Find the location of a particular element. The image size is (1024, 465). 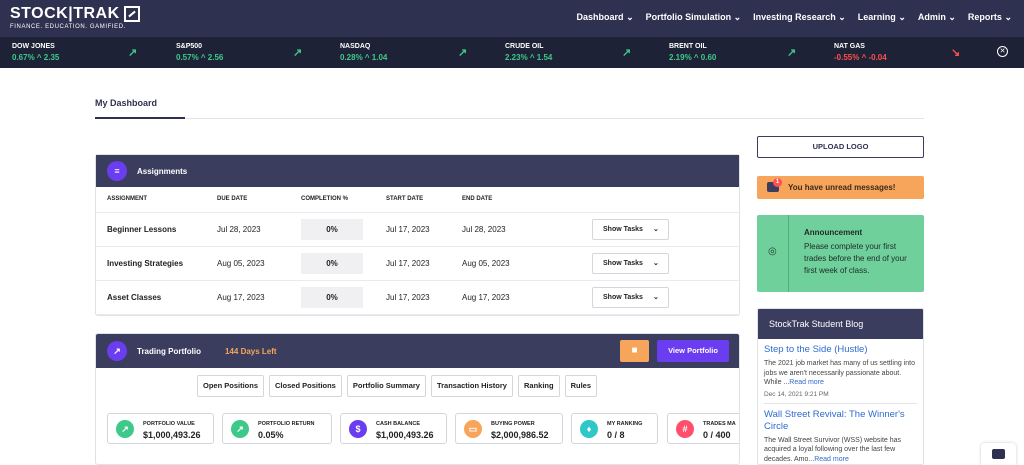

unread-messages-text: You have unread messages! is located at coordinates (842, 187).